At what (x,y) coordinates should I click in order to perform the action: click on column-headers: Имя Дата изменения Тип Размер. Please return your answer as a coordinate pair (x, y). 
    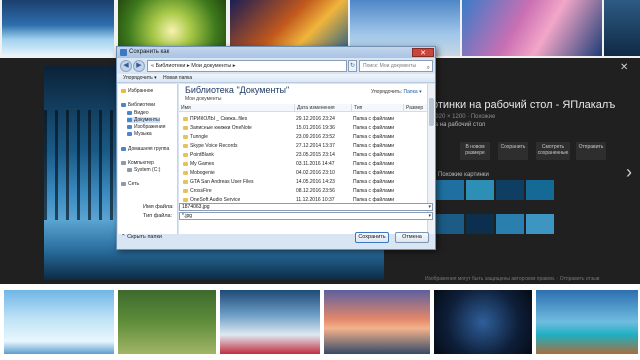
    Looking at the image, I should click on (303, 108).